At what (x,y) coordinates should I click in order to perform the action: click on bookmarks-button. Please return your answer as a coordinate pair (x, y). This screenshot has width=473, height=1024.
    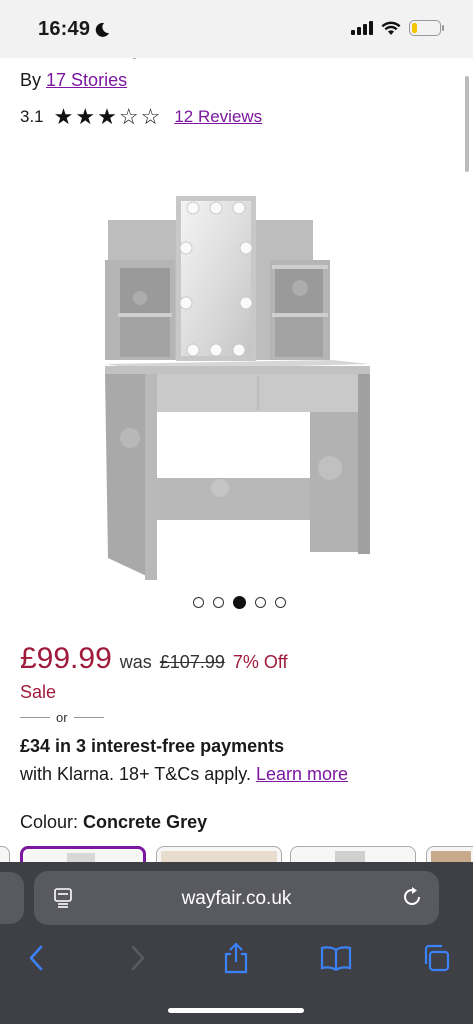
    Looking at the image, I should click on (336, 958).